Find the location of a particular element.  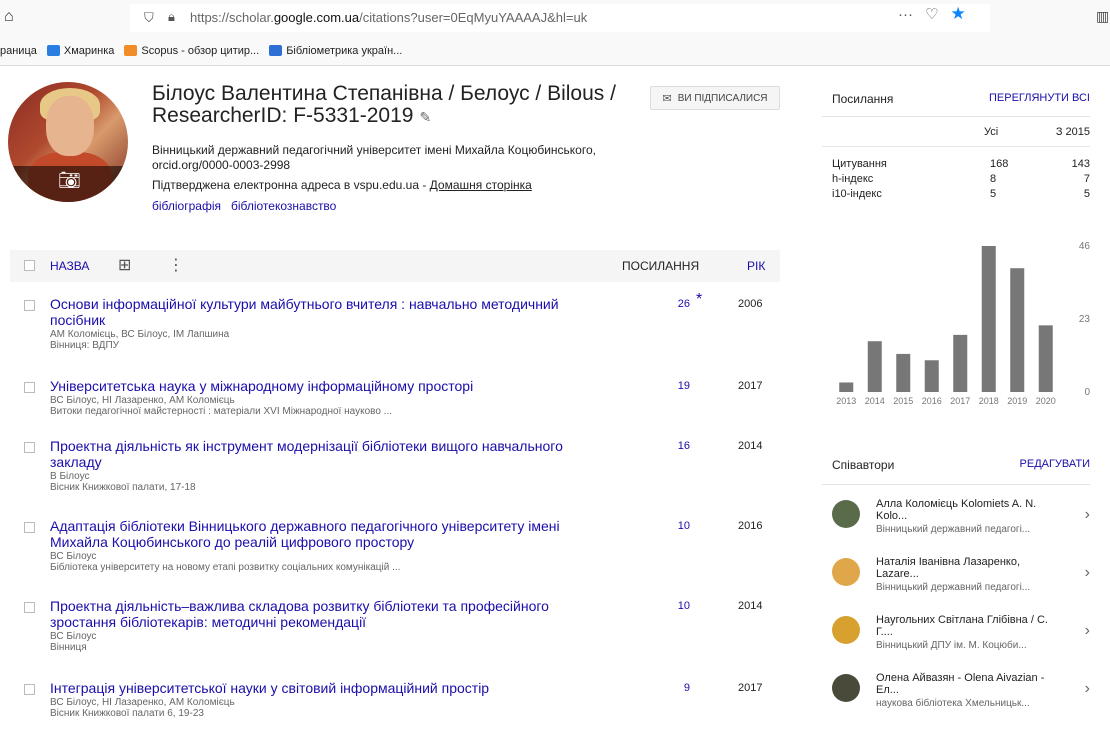

cited-by-title: Посилання is located at coordinates (863, 99).